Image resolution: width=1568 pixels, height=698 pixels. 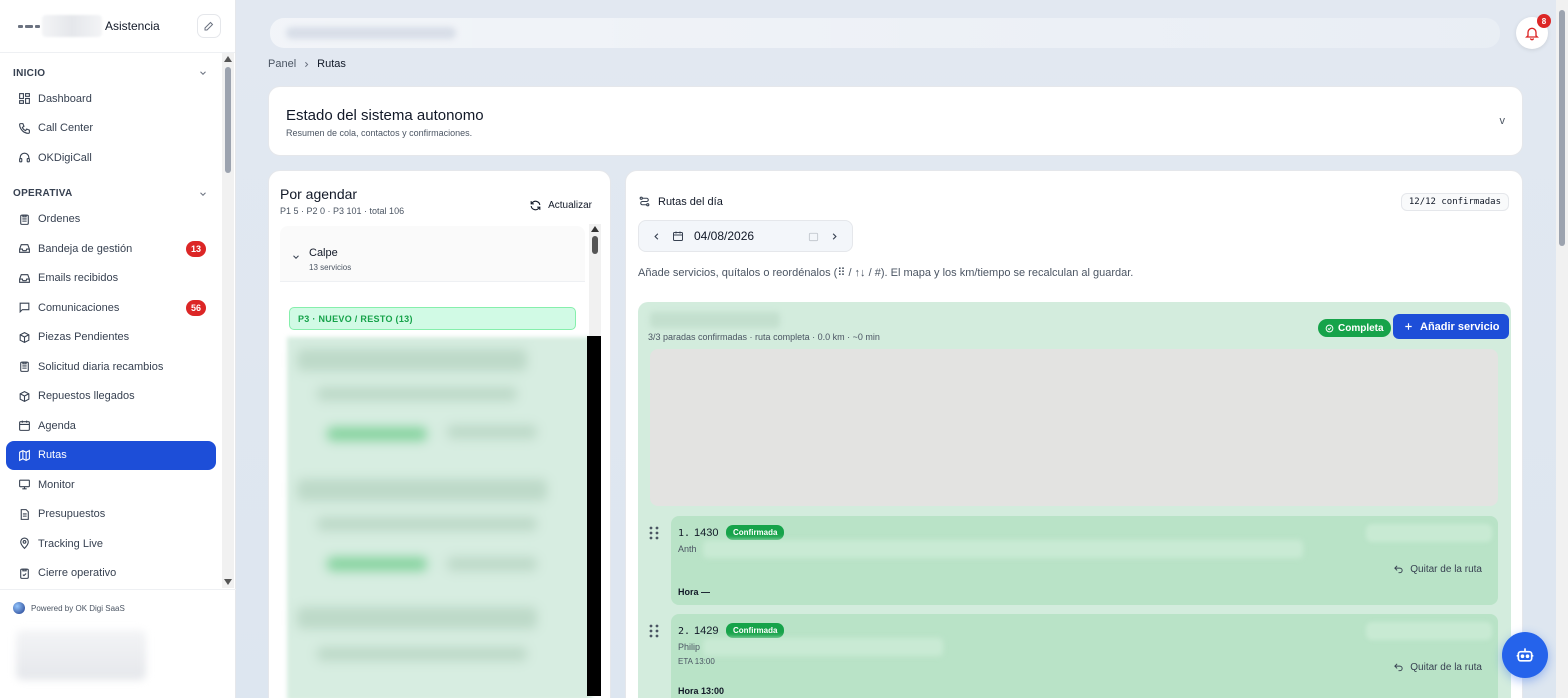 I want to click on top-search-bar, so click(x=885, y=33).